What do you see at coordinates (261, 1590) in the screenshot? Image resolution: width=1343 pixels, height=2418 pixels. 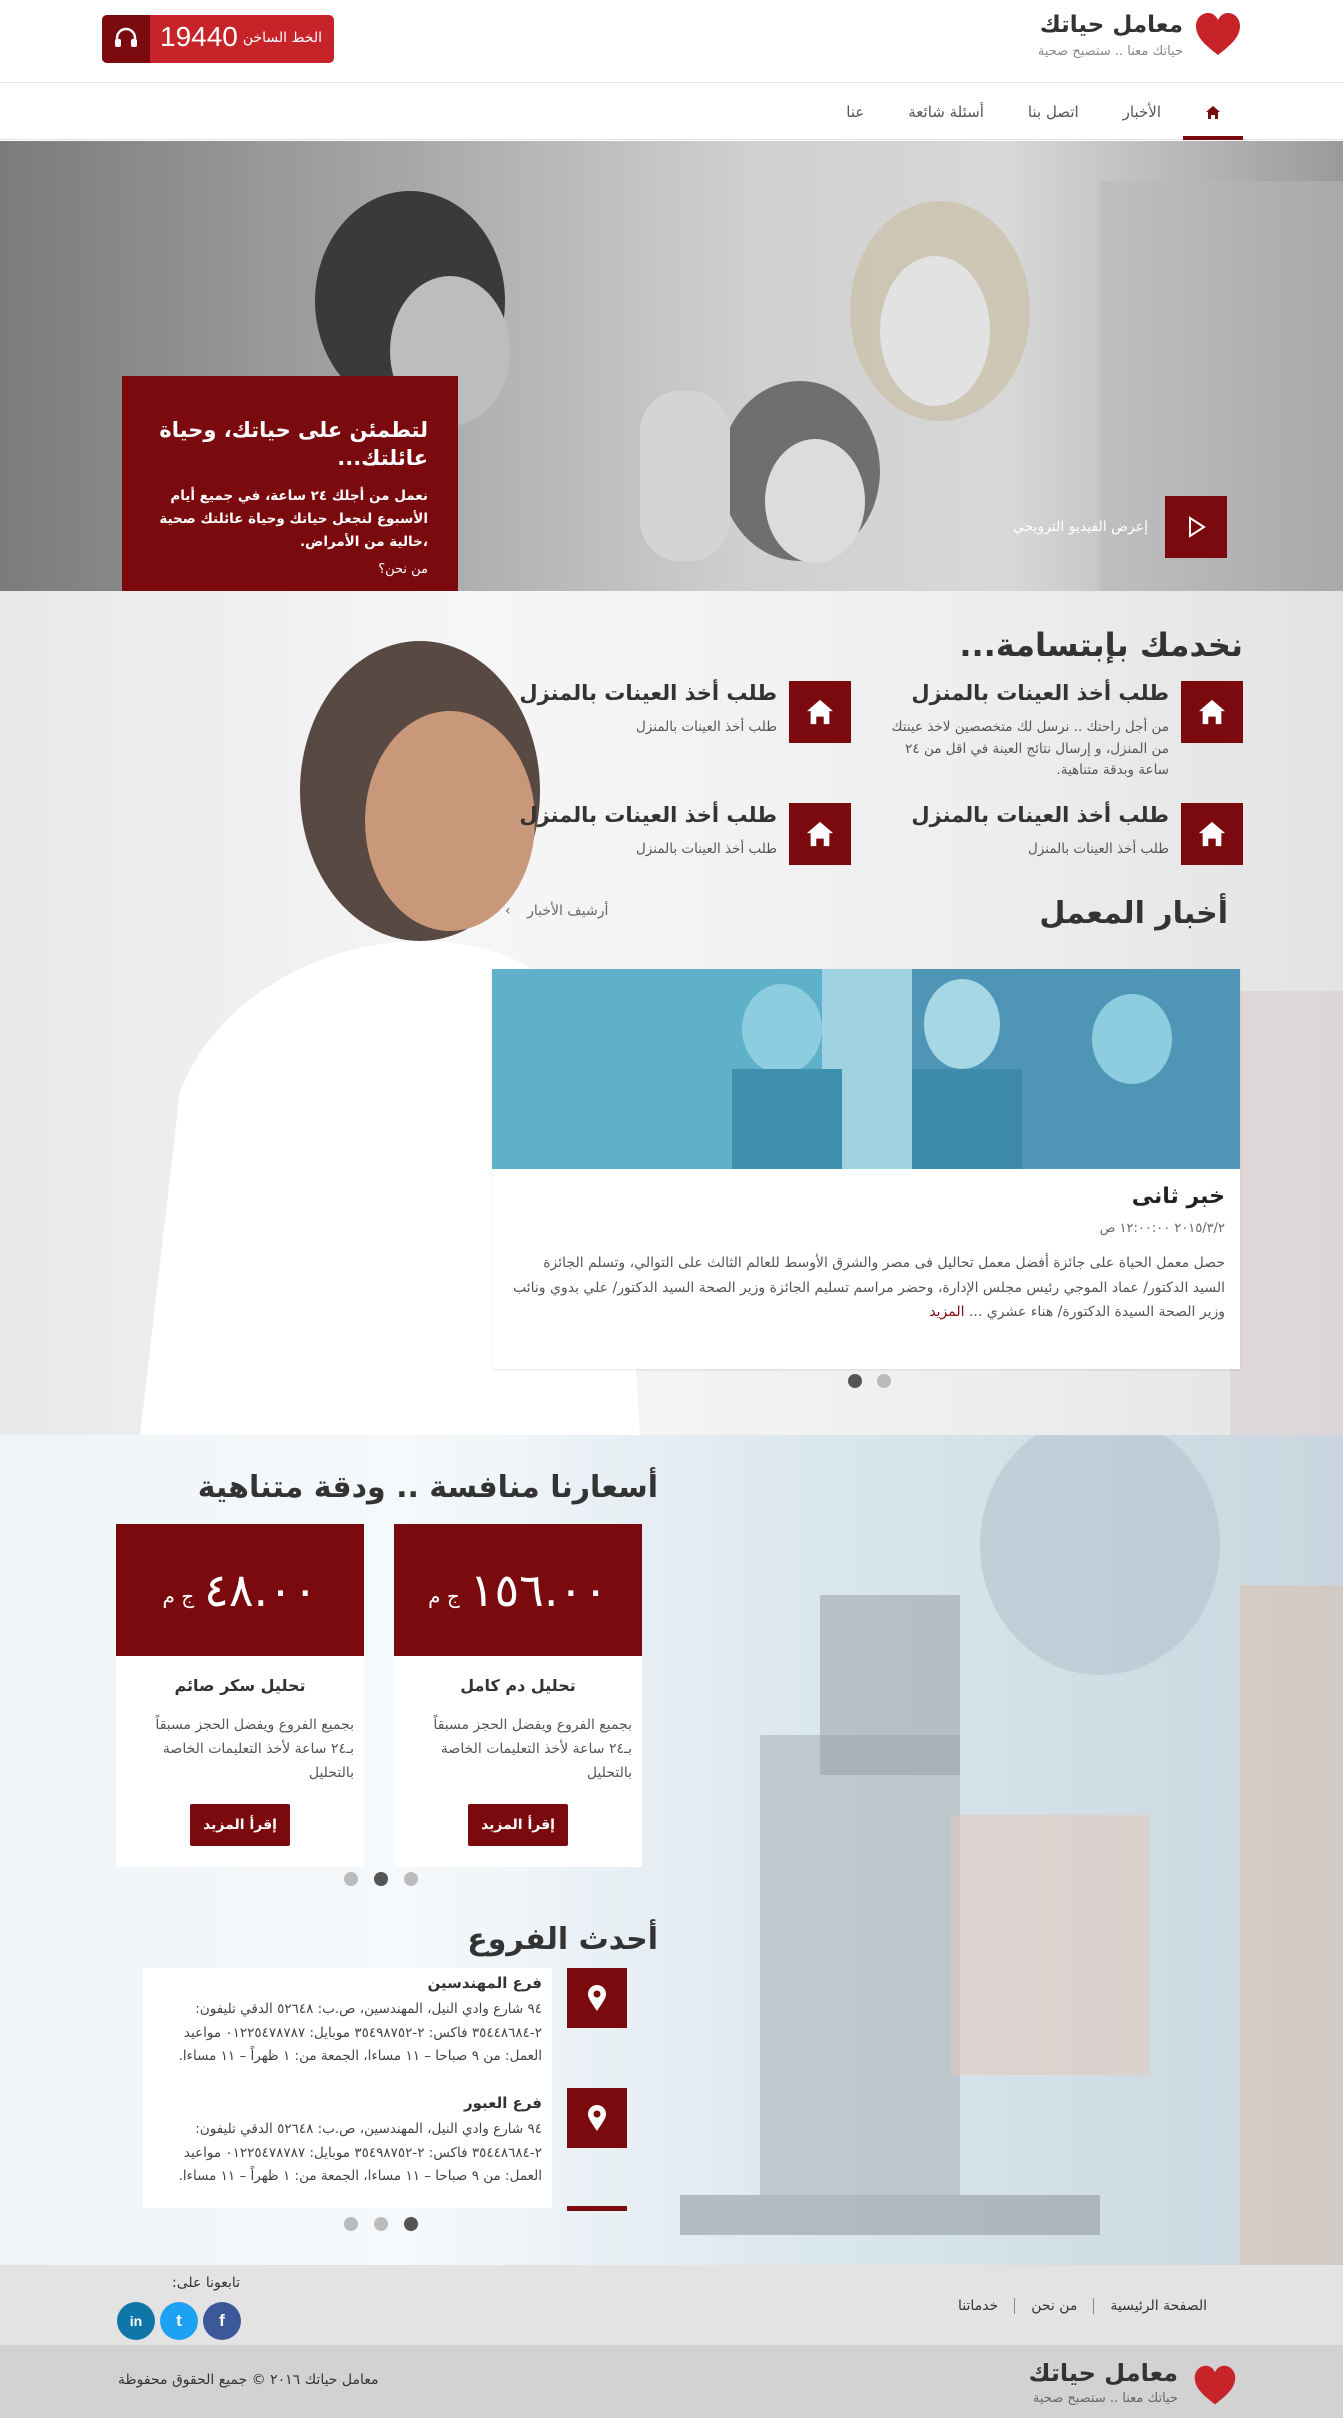 I see `price-value: ٤٨.٠٠` at bounding box center [261, 1590].